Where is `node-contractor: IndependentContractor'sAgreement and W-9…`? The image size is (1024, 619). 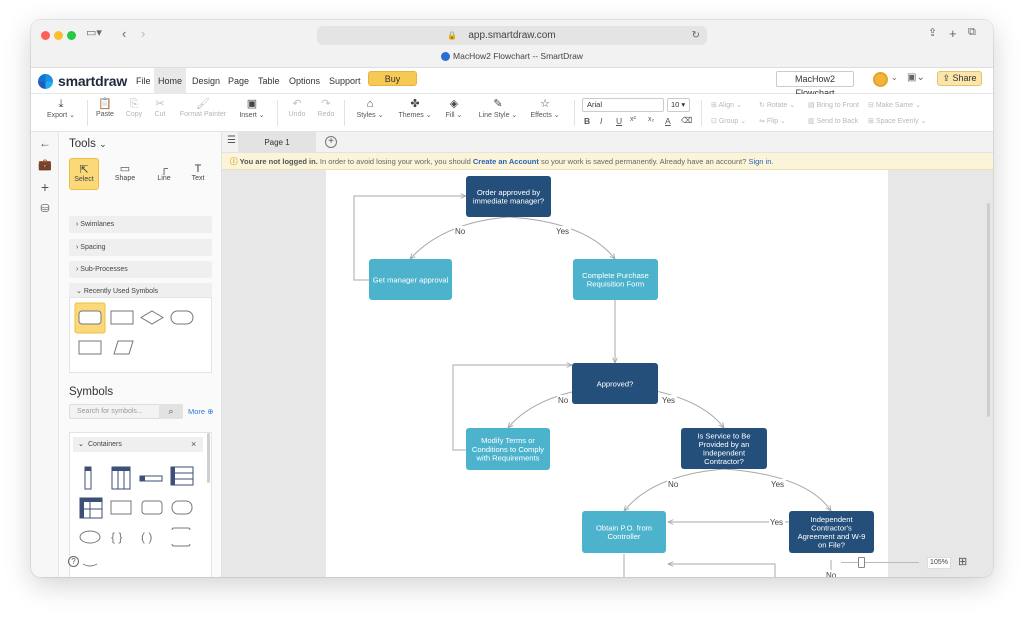
node-contractor: IndependentContractor'sAgreement and W-9… is located at coordinates (831, 532).